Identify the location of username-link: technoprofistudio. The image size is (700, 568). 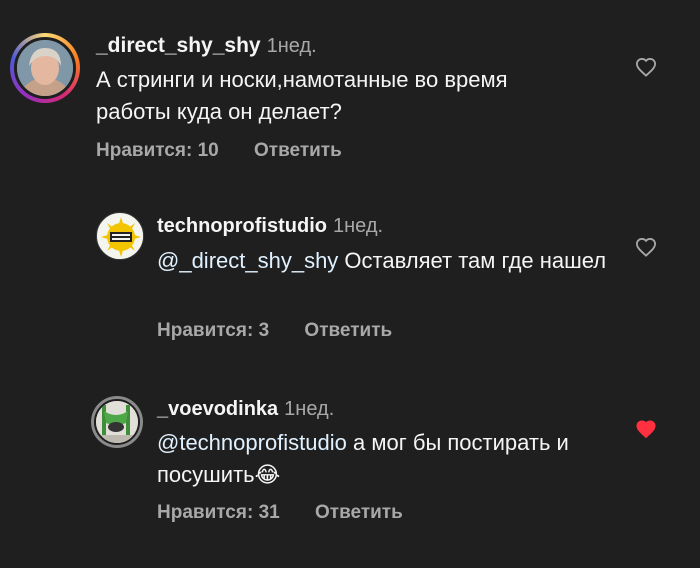
(242, 226).